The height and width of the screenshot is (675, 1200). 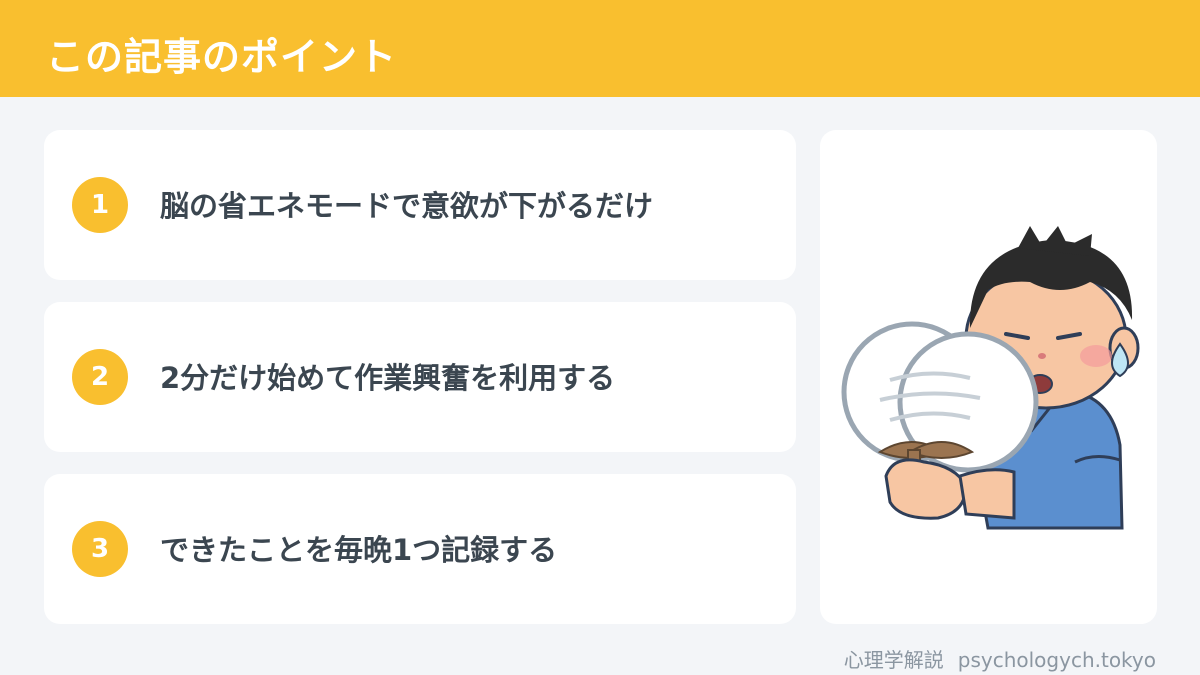 I want to click on point-card-3: 3 できたことを毎晩1つ記録する, so click(x=420, y=549).